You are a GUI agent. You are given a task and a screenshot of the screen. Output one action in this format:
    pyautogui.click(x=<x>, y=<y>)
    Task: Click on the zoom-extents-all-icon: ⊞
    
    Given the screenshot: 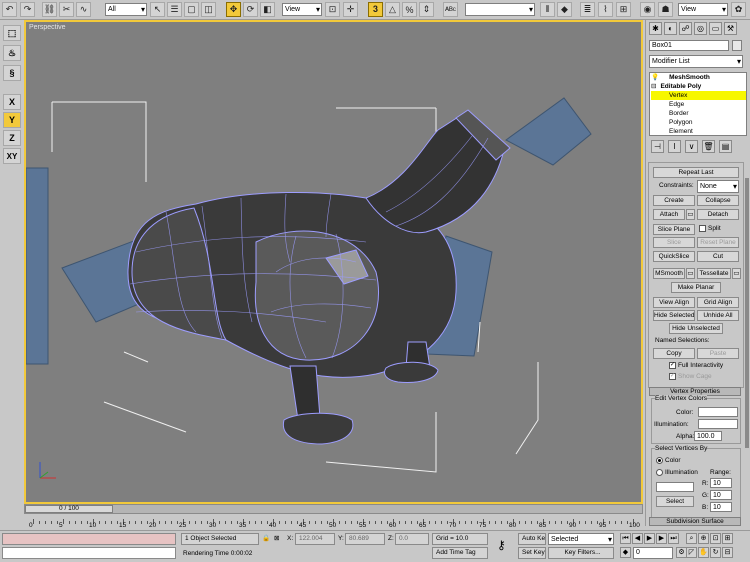 What is the action you would take?
    pyautogui.click(x=727, y=538)
    